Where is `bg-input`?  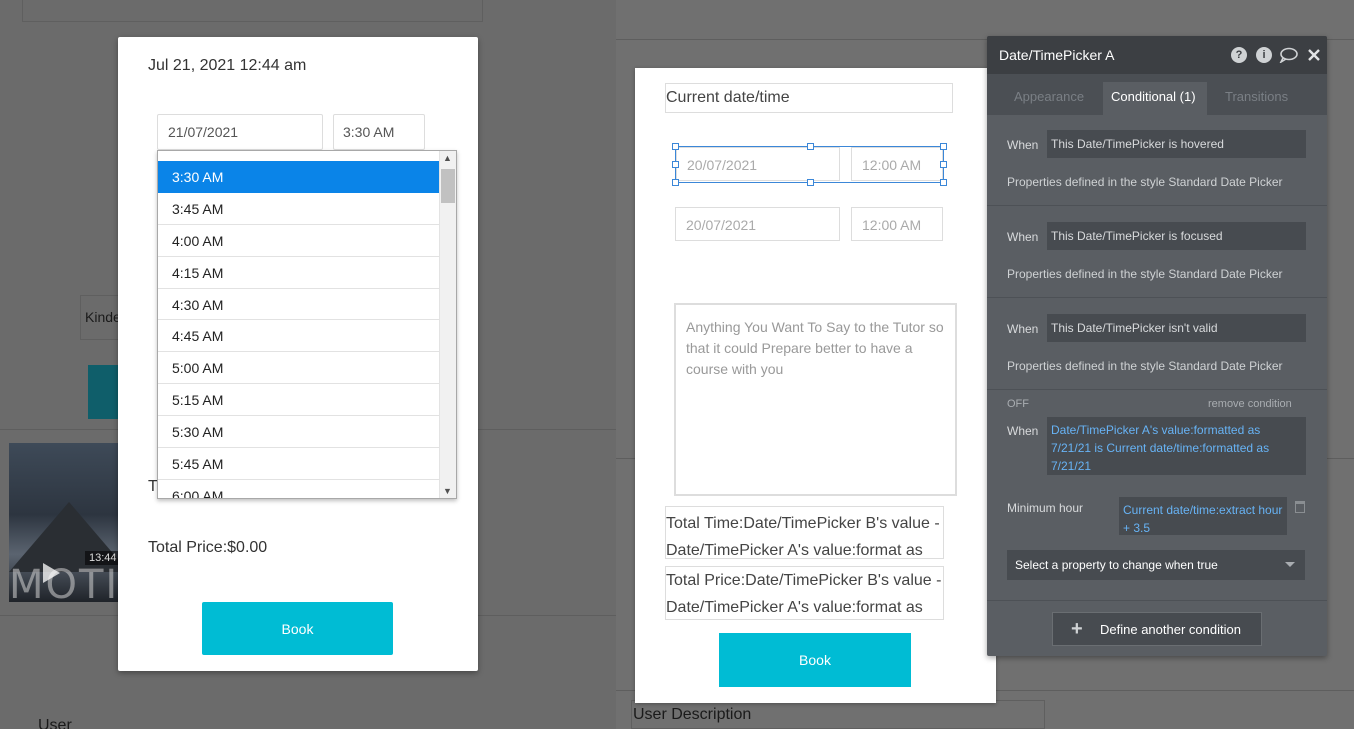 bg-input is located at coordinates (252, 11).